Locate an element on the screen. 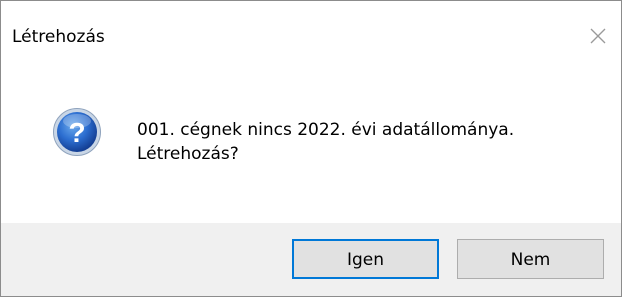 This screenshot has width=622, height=297. question-icon: ? is located at coordinates (77, 132).